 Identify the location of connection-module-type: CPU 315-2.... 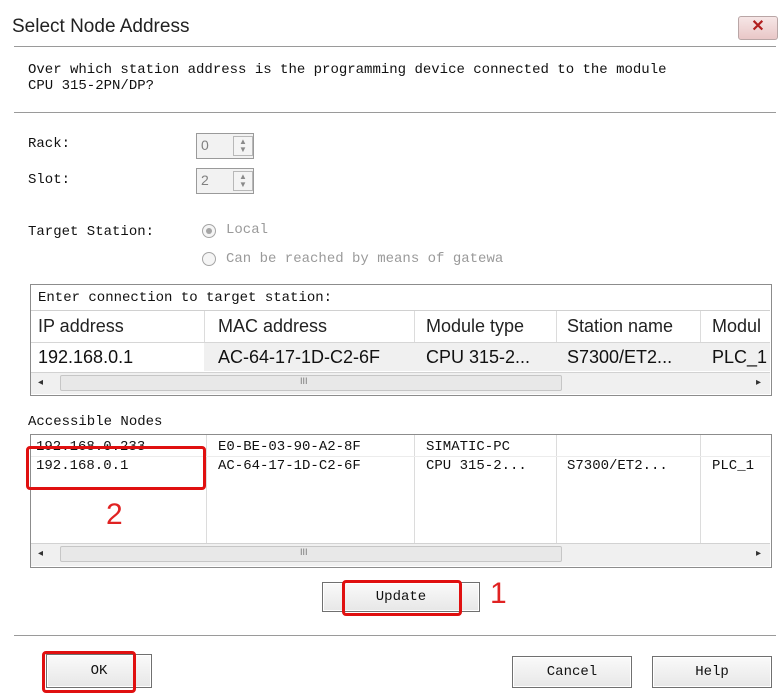
(478, 357).